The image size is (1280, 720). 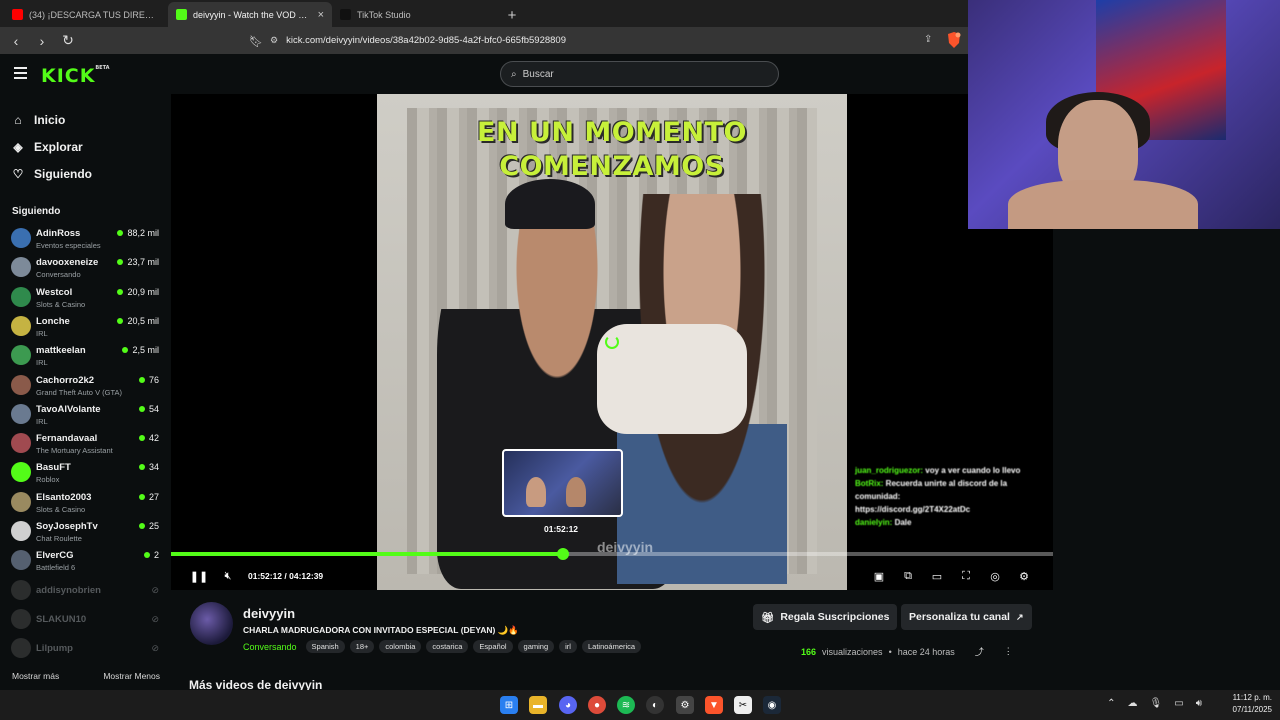 I want to click on file-explorer-icon: ▬, so click(x=538, y=705).